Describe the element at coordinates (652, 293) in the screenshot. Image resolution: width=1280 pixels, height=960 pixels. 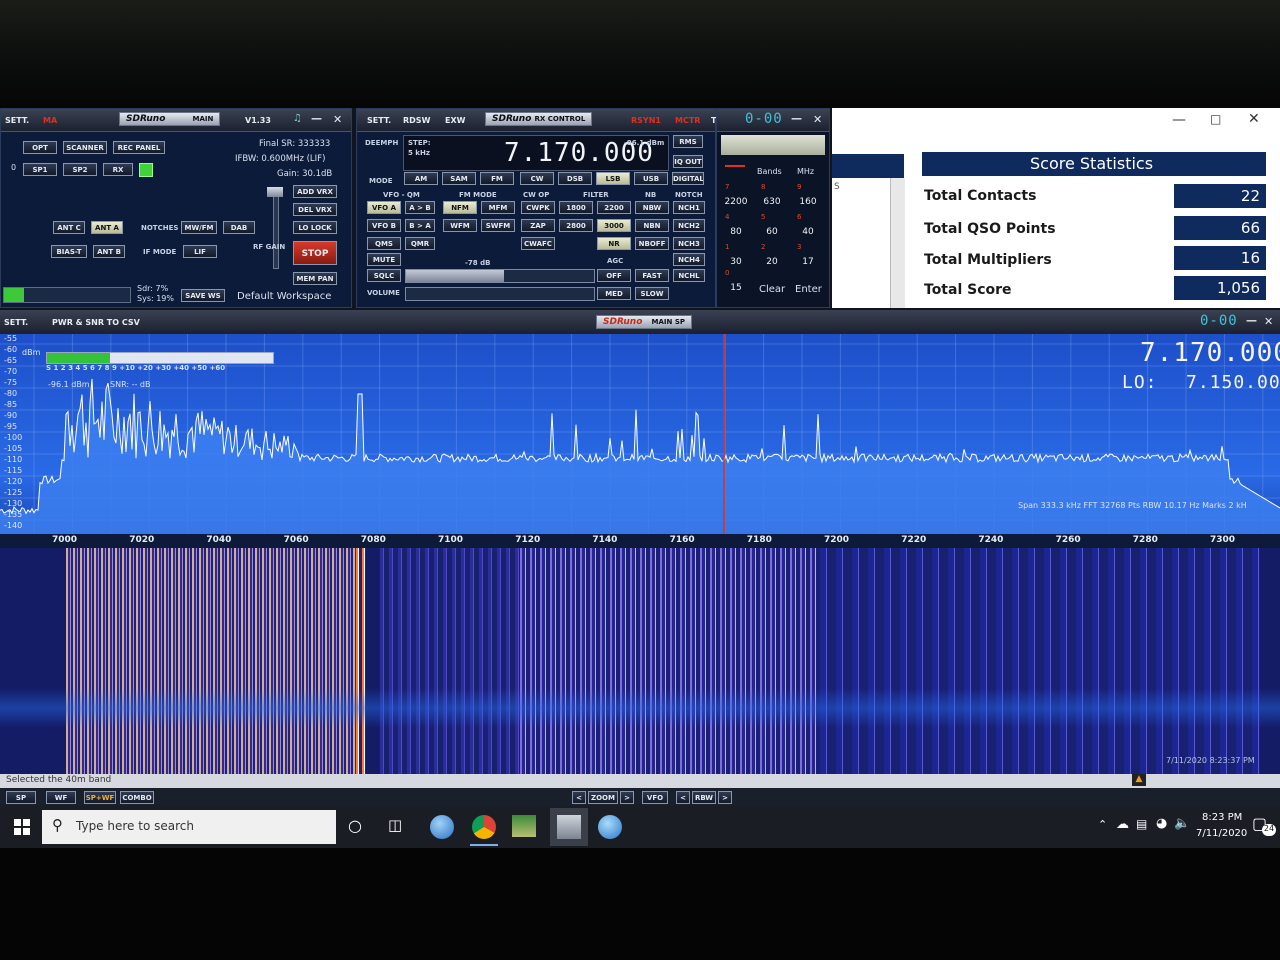
I see `agc-slow-button: SLOW` at that location.